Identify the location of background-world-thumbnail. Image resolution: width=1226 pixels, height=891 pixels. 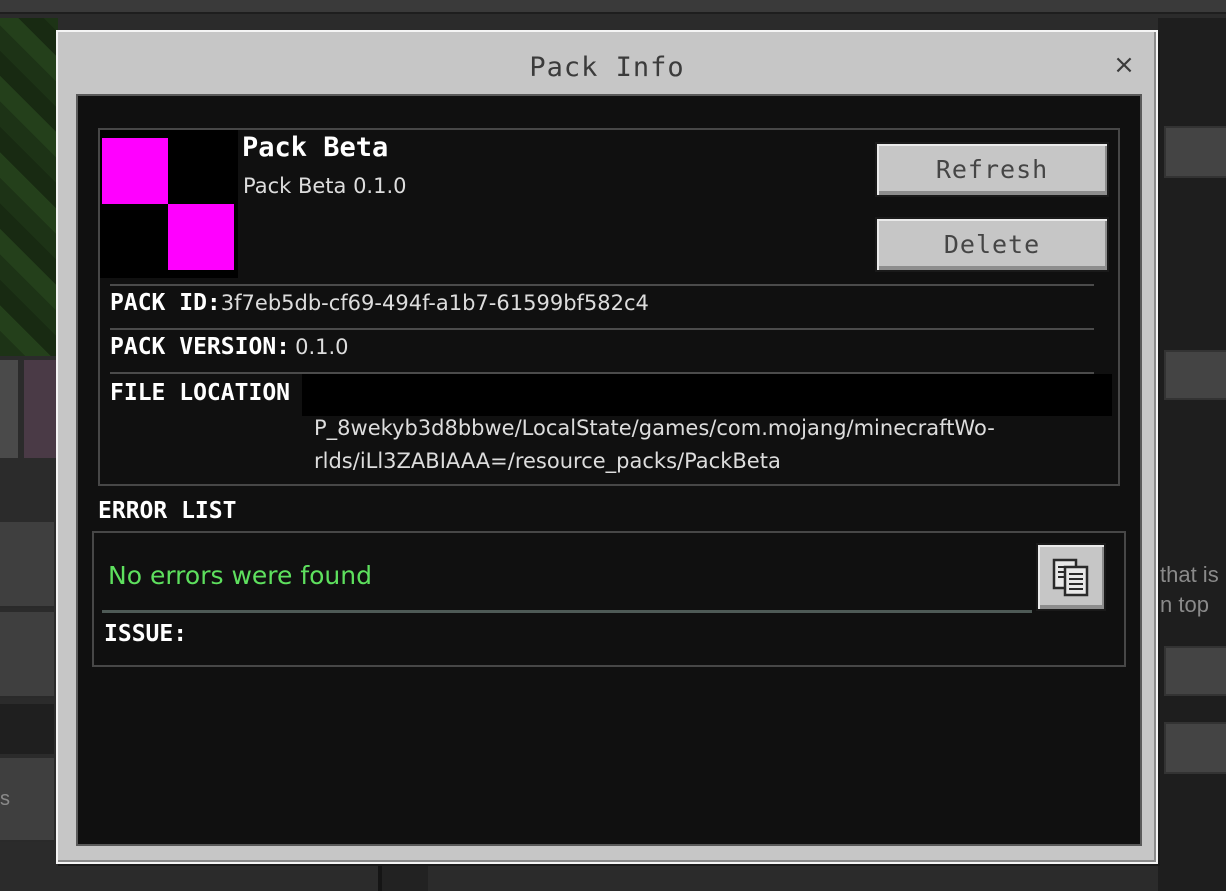
(29, 187).